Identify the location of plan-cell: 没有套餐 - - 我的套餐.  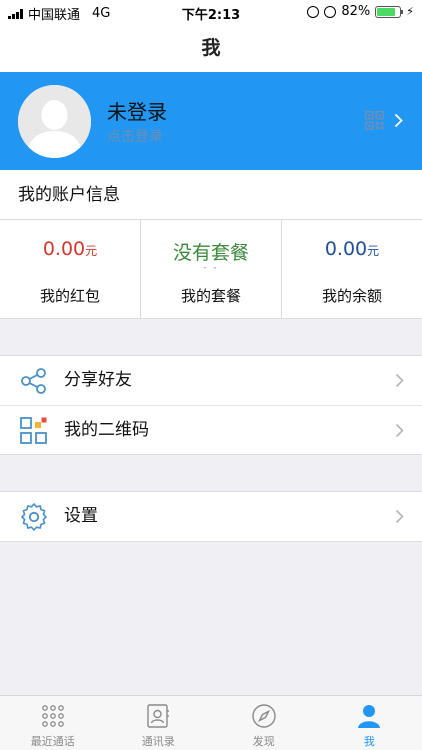
(210, 269).